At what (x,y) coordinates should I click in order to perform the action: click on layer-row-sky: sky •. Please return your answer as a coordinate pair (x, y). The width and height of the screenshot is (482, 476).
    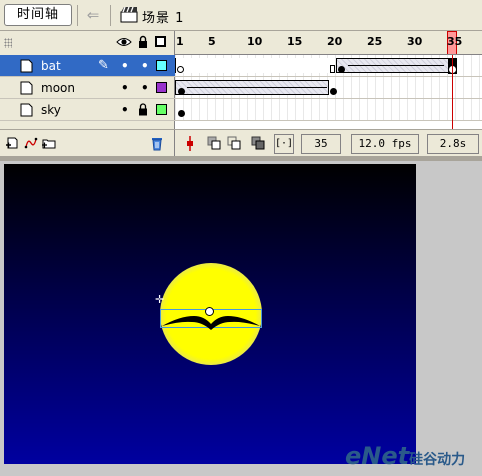
    Looking at the image, I should click on (87, 110).